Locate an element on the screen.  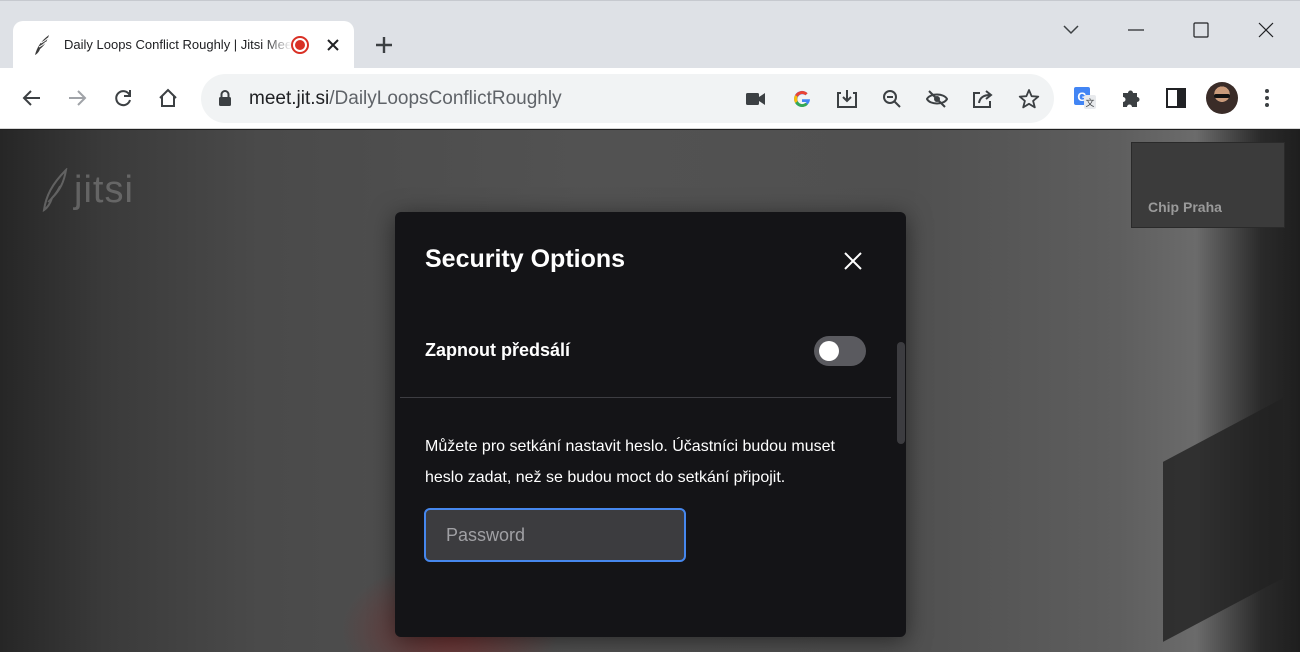
star-icon is located at coordinates (1029, 99).